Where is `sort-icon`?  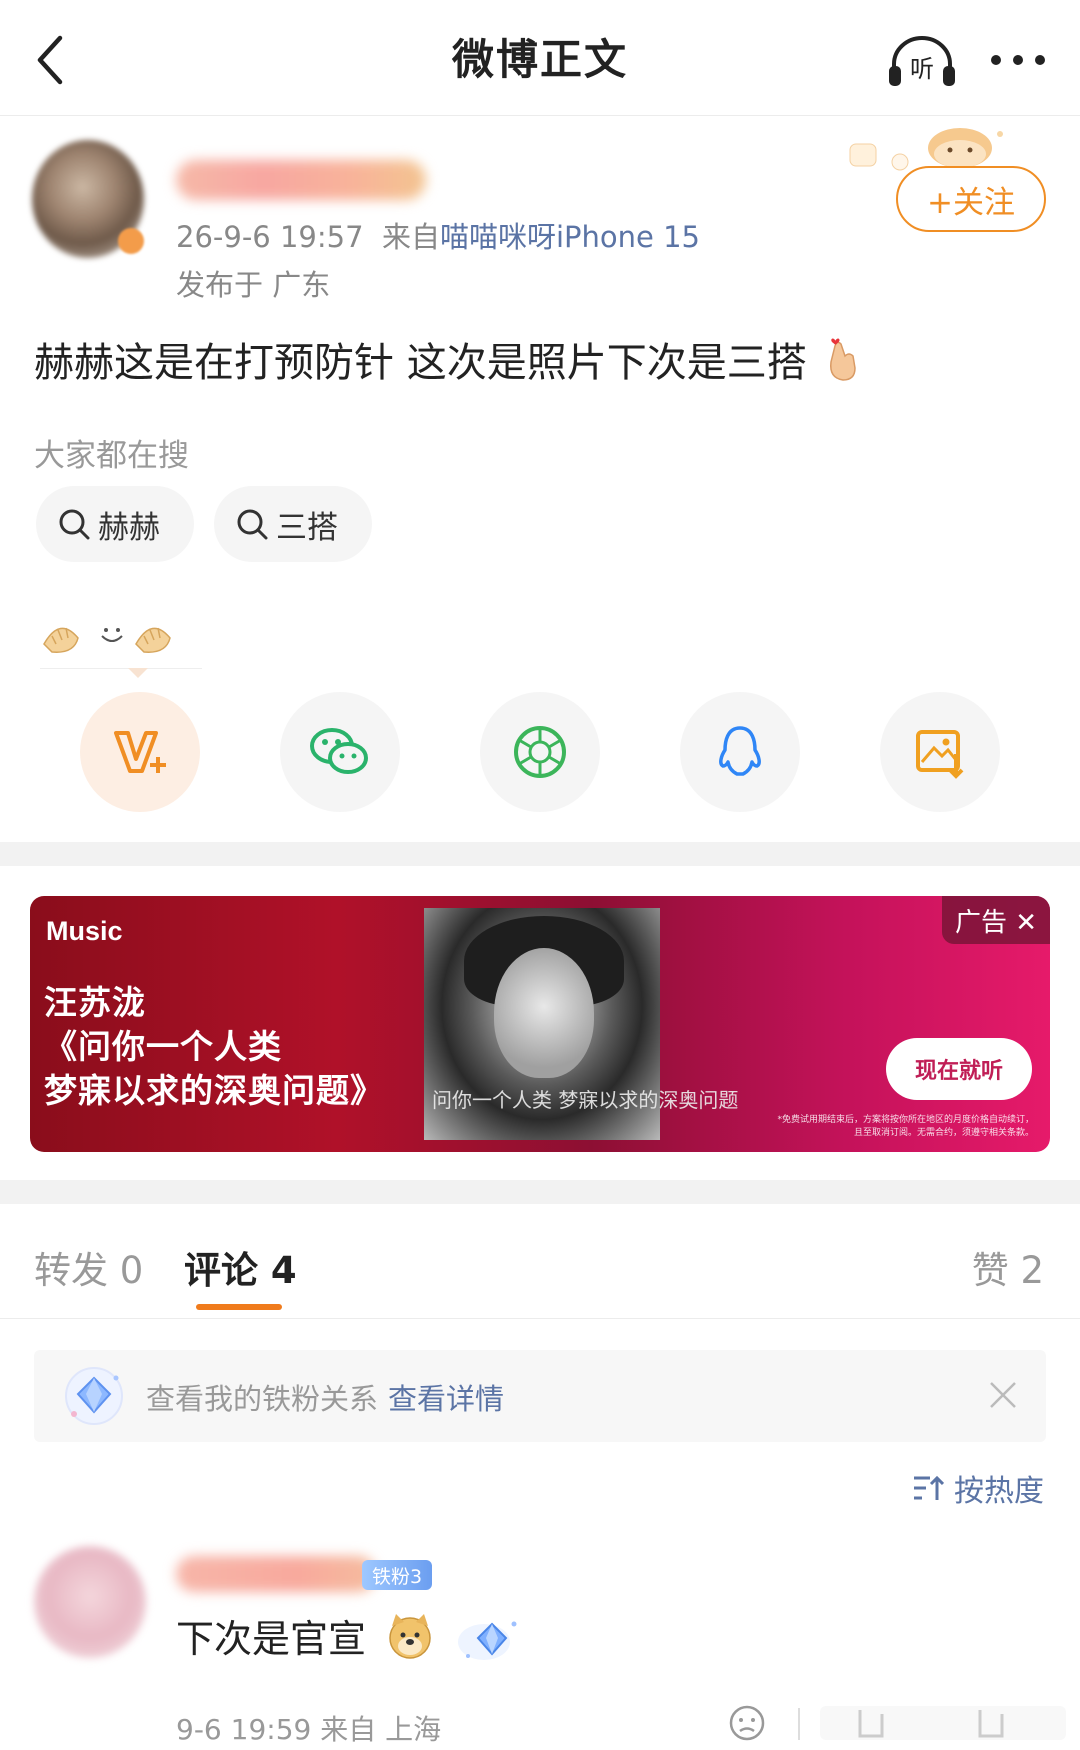
sort-icon is located at coordinates (929, 1487).